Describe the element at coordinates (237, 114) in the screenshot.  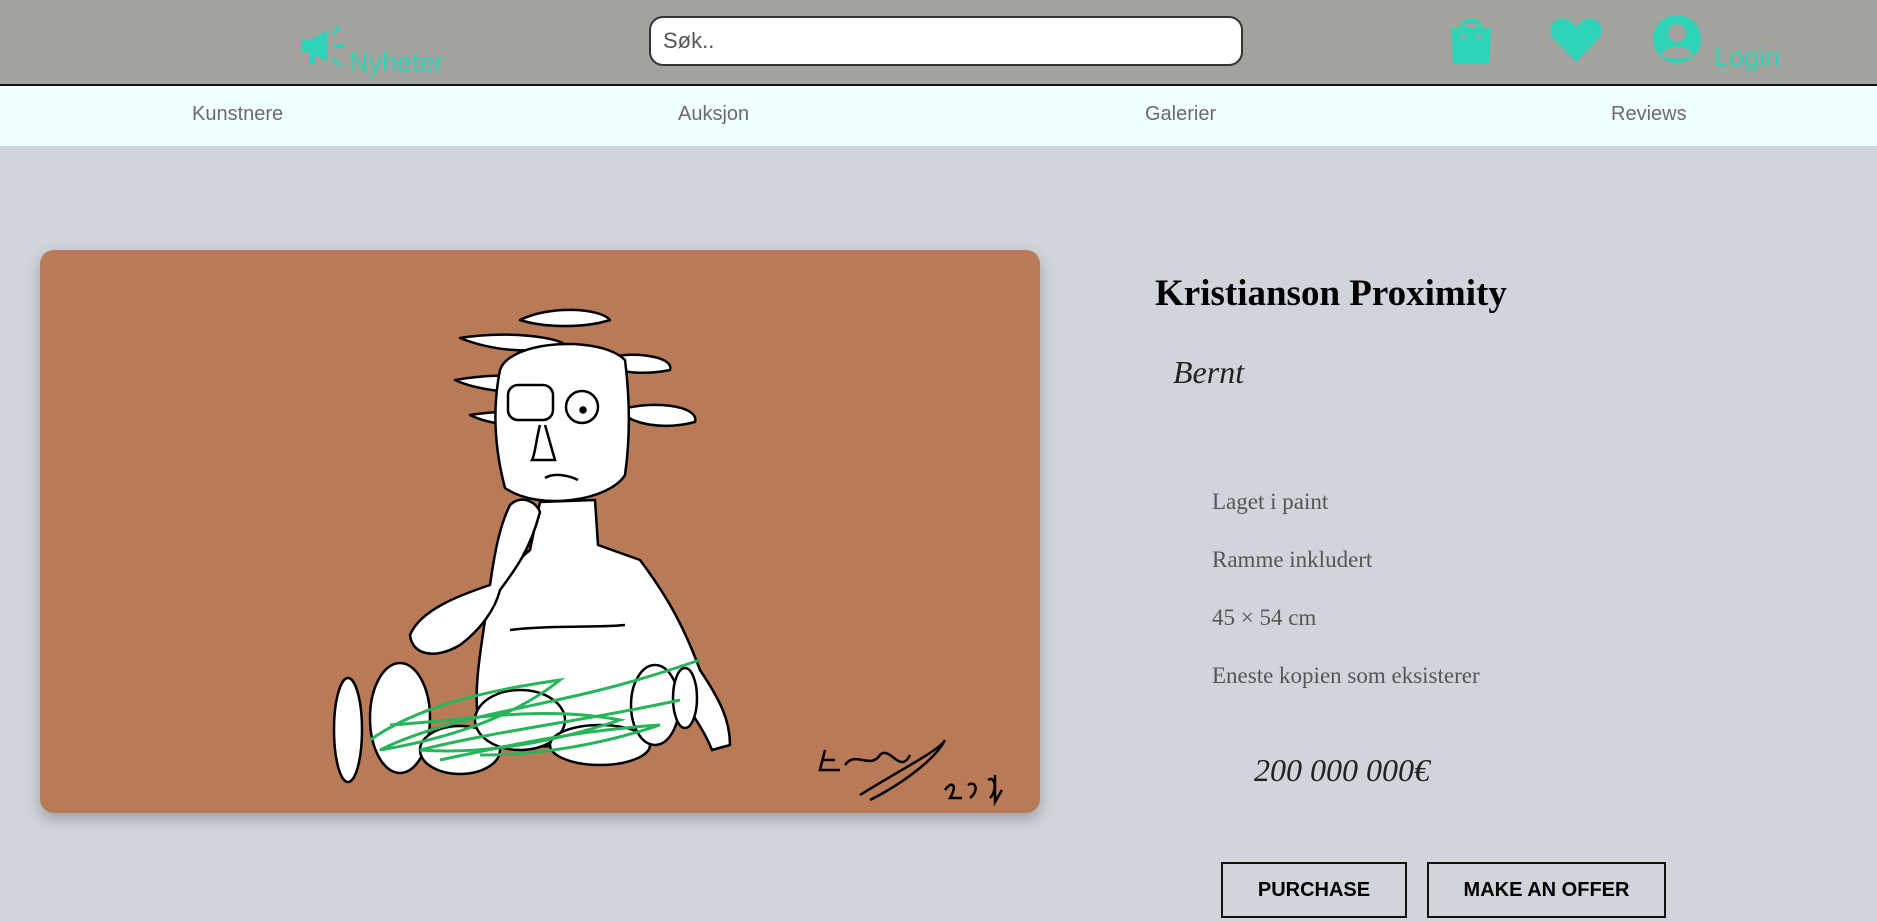
I see `nav-item-kunstnere: Kunstnere` at that location.